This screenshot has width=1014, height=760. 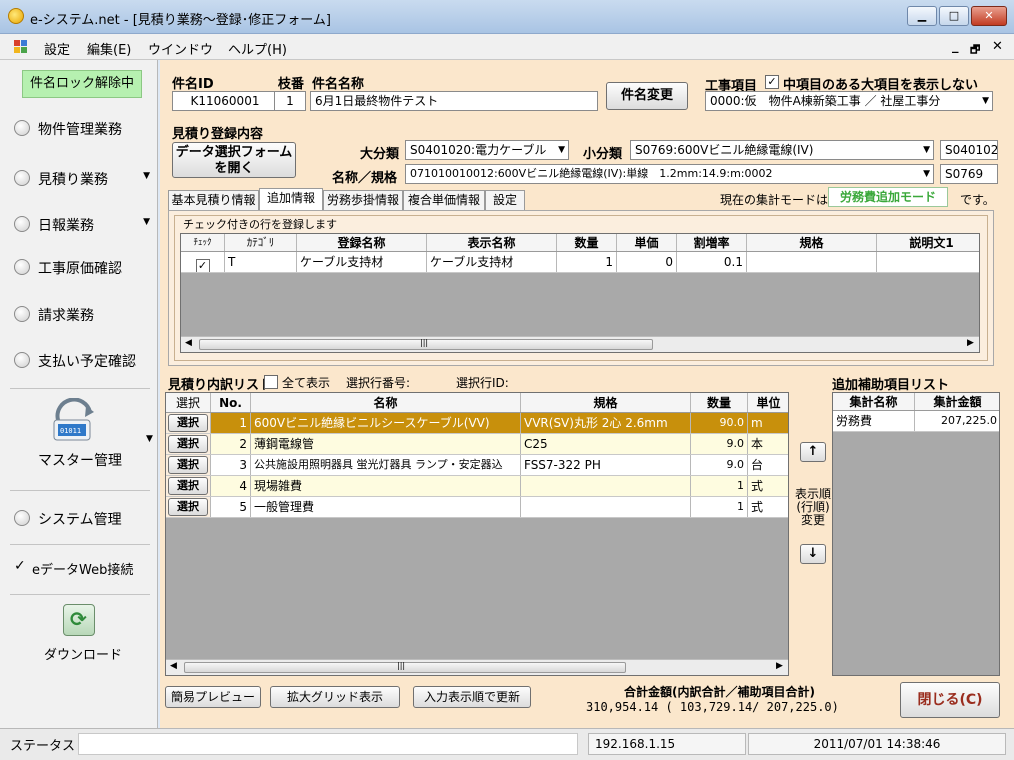 I want to click on sidebar-item-billing: 請求業務, so click(x=79, y=314).